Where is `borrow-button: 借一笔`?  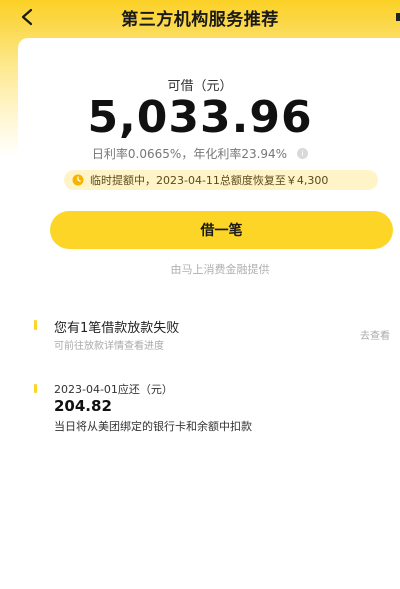
borrow-button: 借一笔 is located at coordinates (221, 230).